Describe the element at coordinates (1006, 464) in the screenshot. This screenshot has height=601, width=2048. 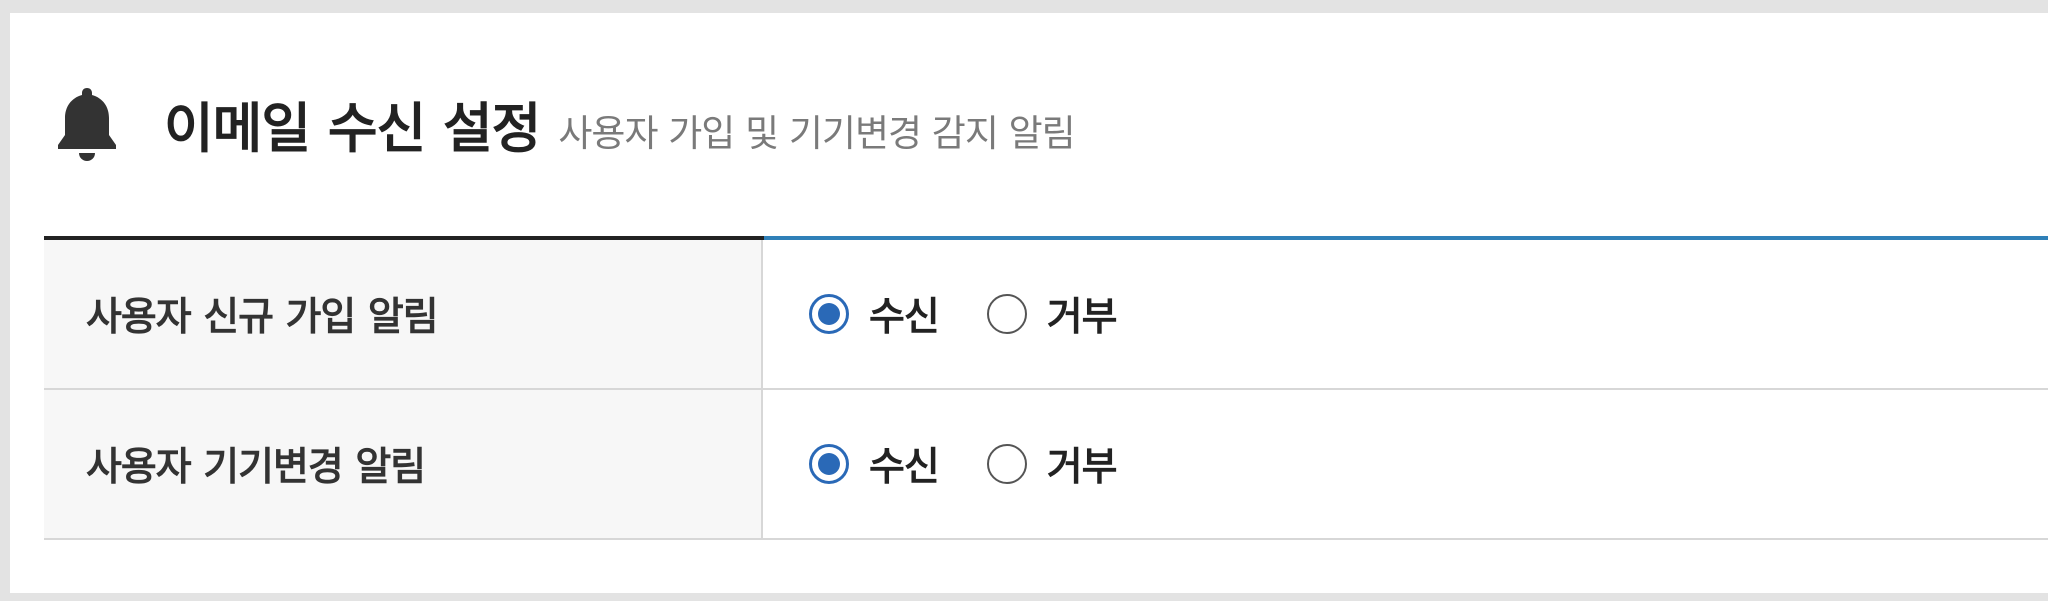
I see `device-change-alert-reject-radio` at that location.